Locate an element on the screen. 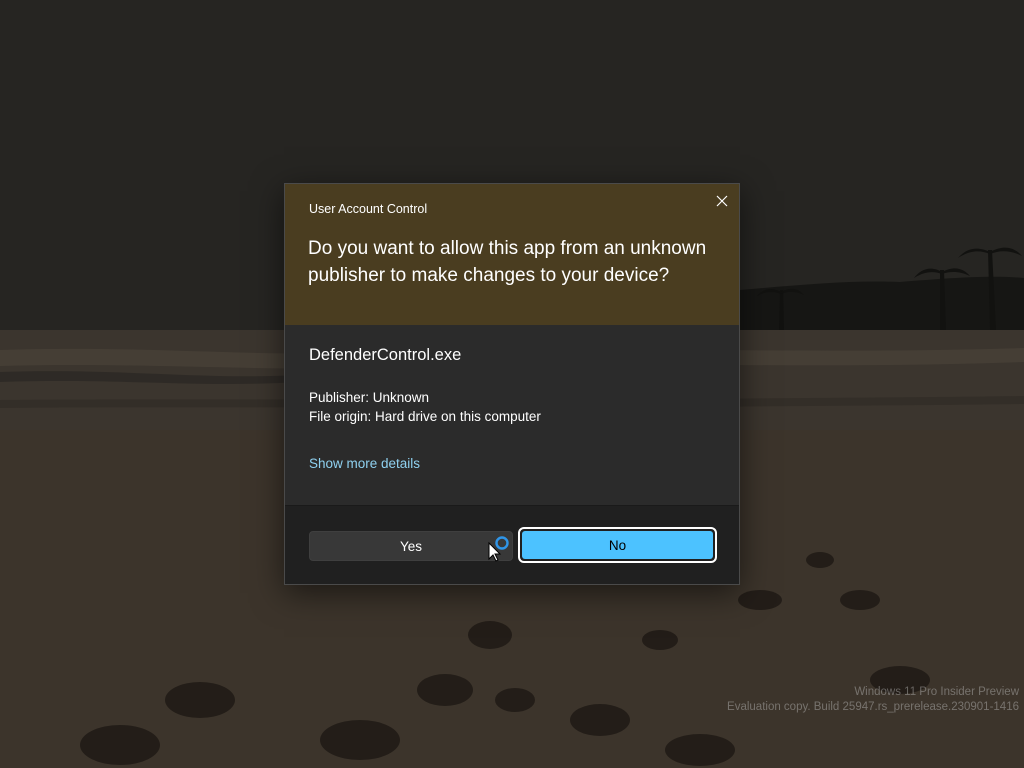  no-button-focus-ring: No is located at coordinates (617, 545).